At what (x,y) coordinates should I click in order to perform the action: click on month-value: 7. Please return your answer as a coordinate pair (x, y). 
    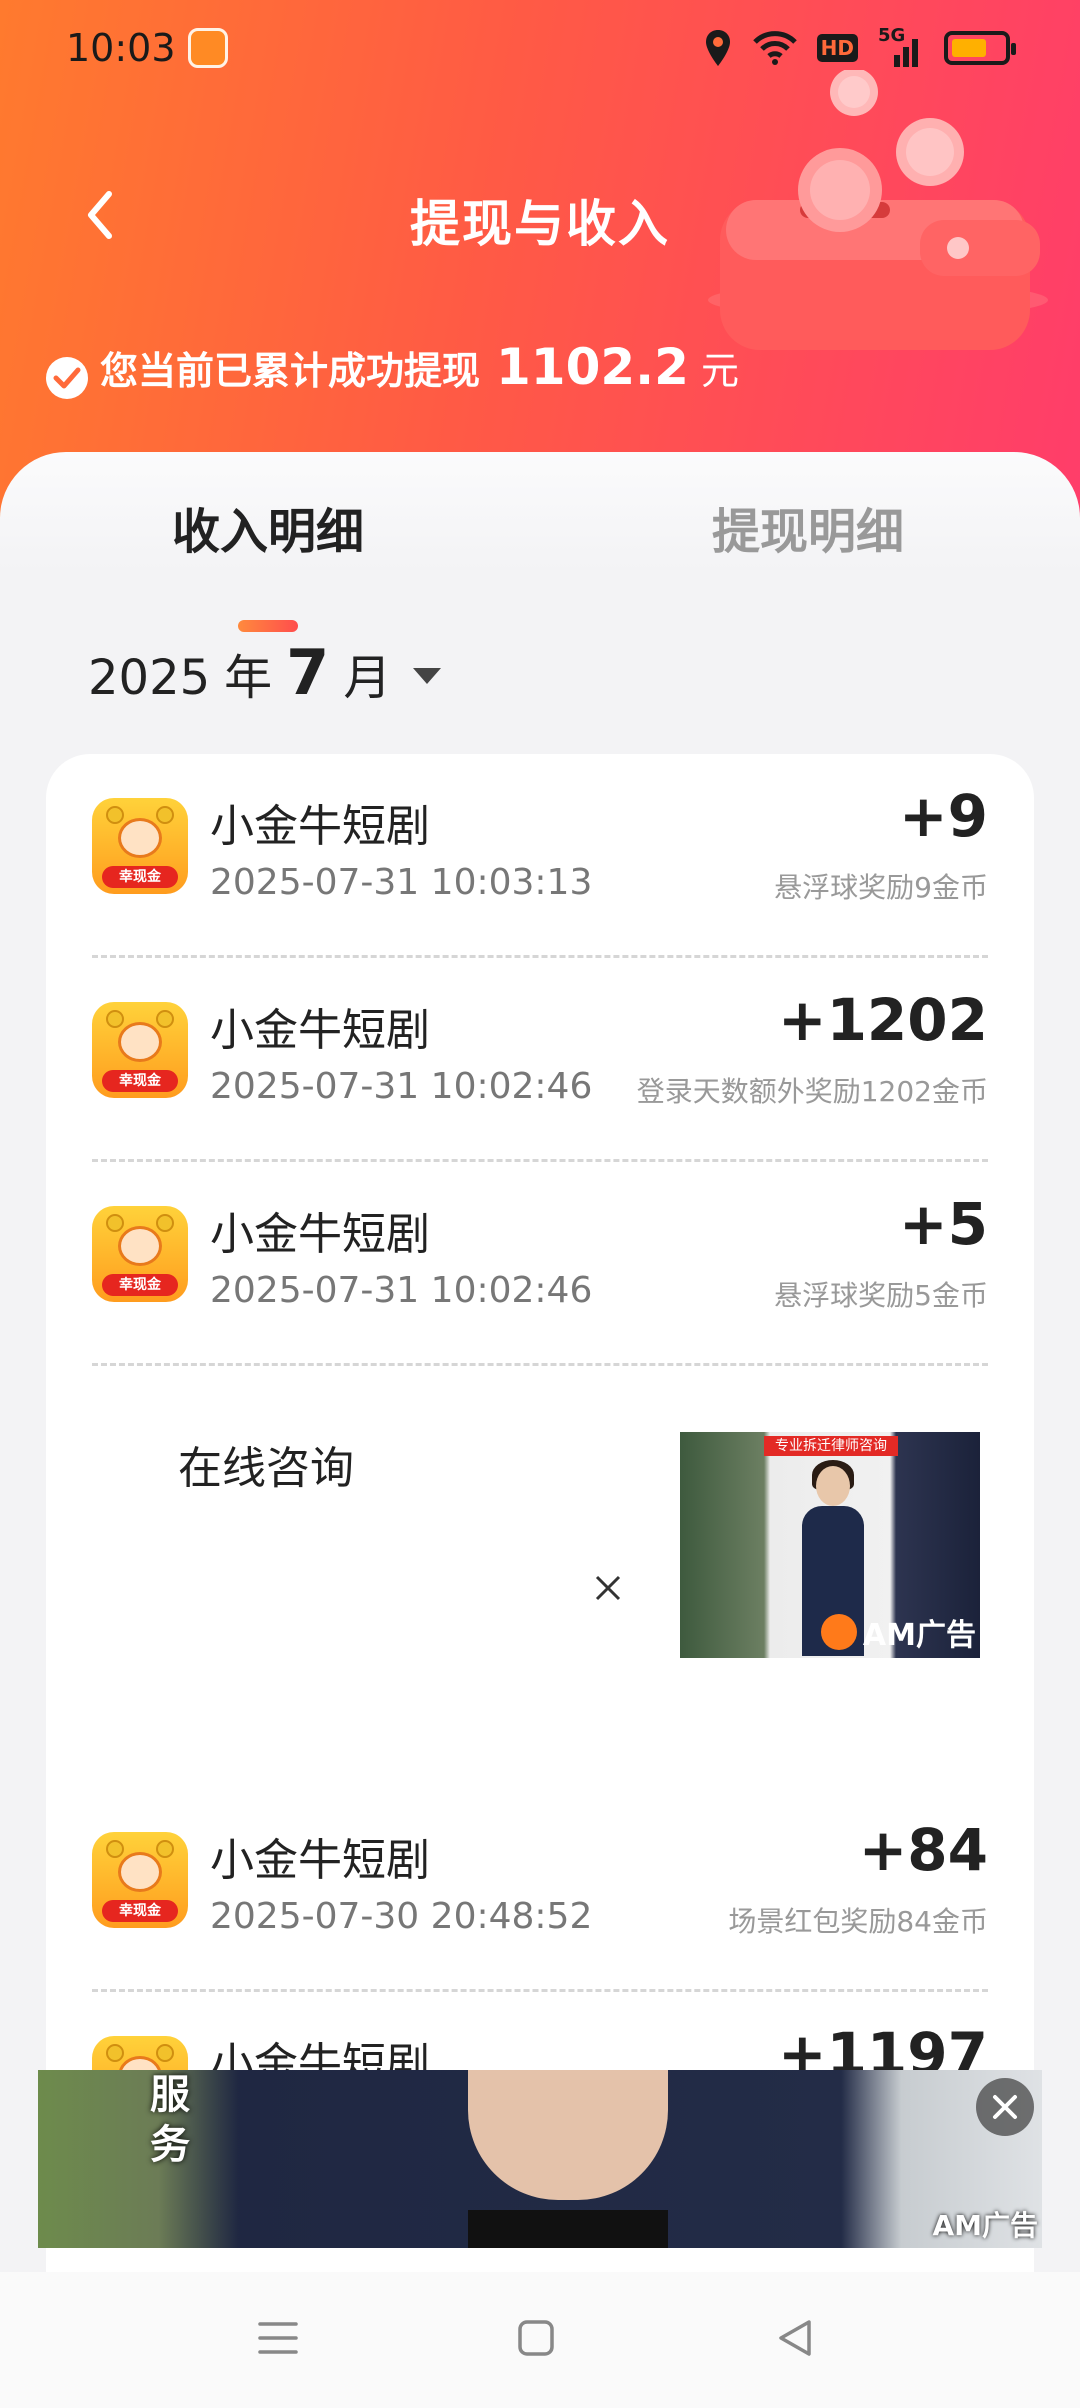
    Looking at the image, I should click on (308, 672).